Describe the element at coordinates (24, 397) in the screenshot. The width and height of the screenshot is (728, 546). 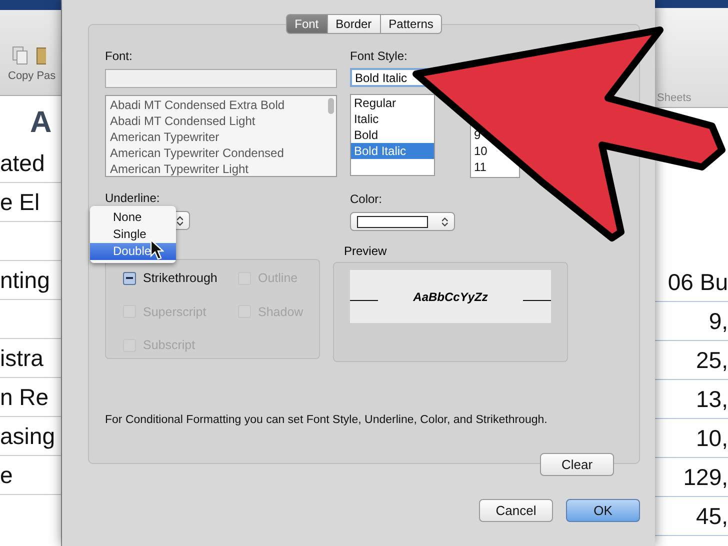
I see `cell-text: n Re` at that location.